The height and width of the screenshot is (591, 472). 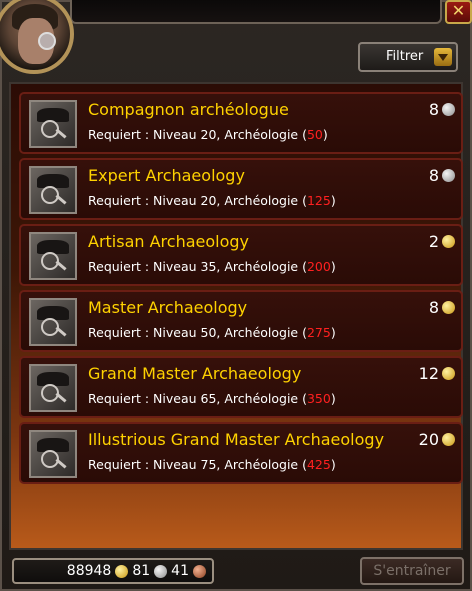 What do you see at coordinates (212, 266) in the screenshot?
I see `skill-requirement: Requiert : Niveau 35, Archéologie (200)` at bounding box center [212, 266].